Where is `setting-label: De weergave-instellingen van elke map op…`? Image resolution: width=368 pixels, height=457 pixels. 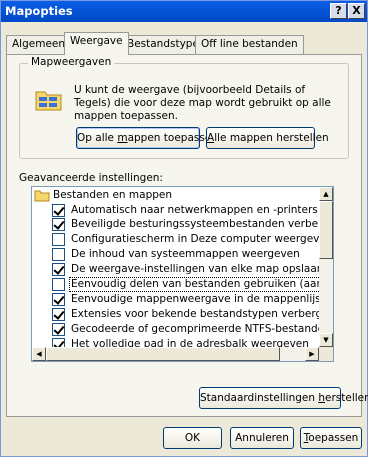 setting-label: De weergave-instellingen van elke map op… is located at coordinates (195, 269).